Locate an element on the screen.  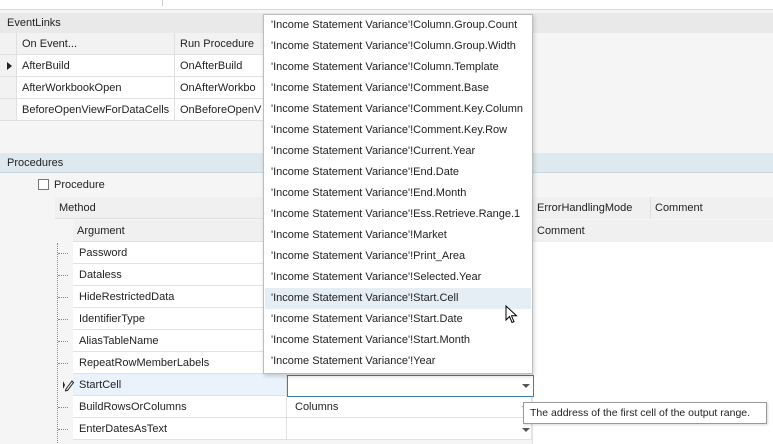
dropdown-item: 'Income Statement Variance'!Start.Date is located at coordinates (398, 319).